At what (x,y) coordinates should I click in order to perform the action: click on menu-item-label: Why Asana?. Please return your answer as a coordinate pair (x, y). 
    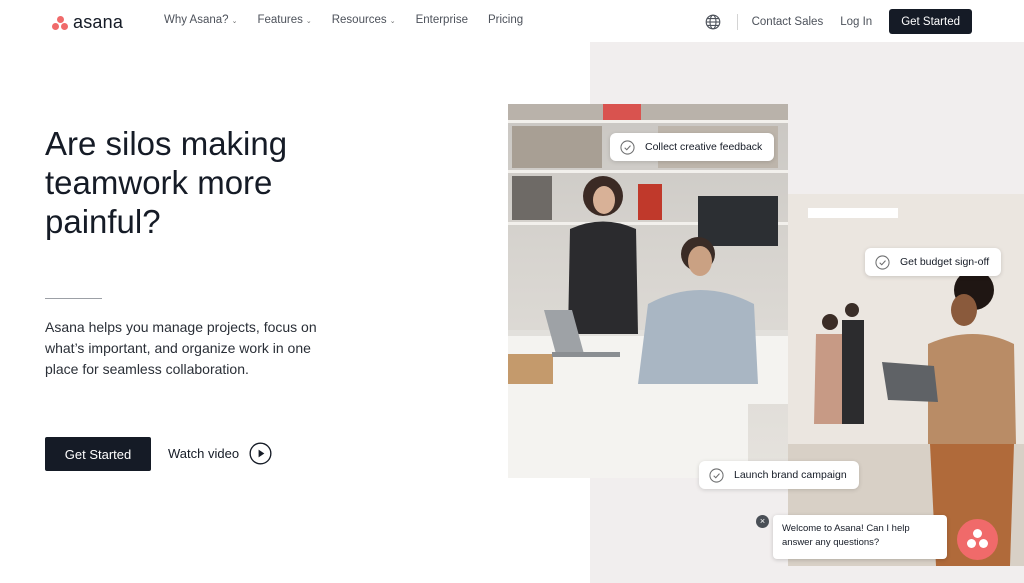
    Looking at the image, I should click on (196, 20).